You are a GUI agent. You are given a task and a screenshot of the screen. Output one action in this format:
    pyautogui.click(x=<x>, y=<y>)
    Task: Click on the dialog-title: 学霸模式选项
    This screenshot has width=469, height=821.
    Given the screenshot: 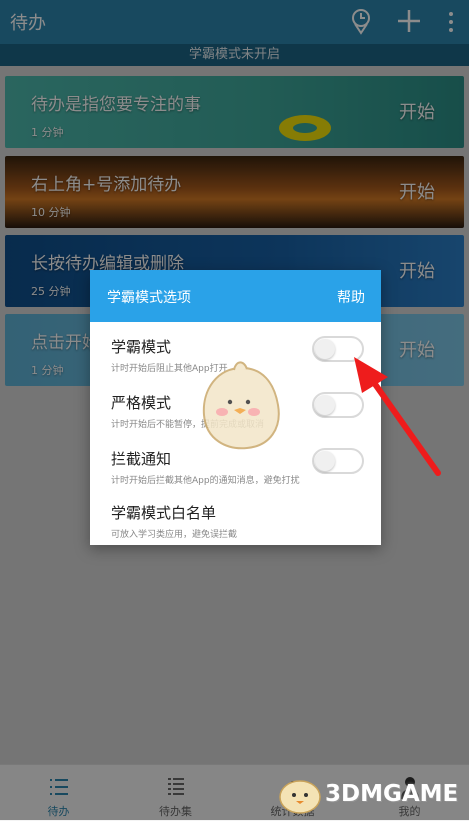 What is the action you would take?
    pyautogui.click(x=149, y=298)
    